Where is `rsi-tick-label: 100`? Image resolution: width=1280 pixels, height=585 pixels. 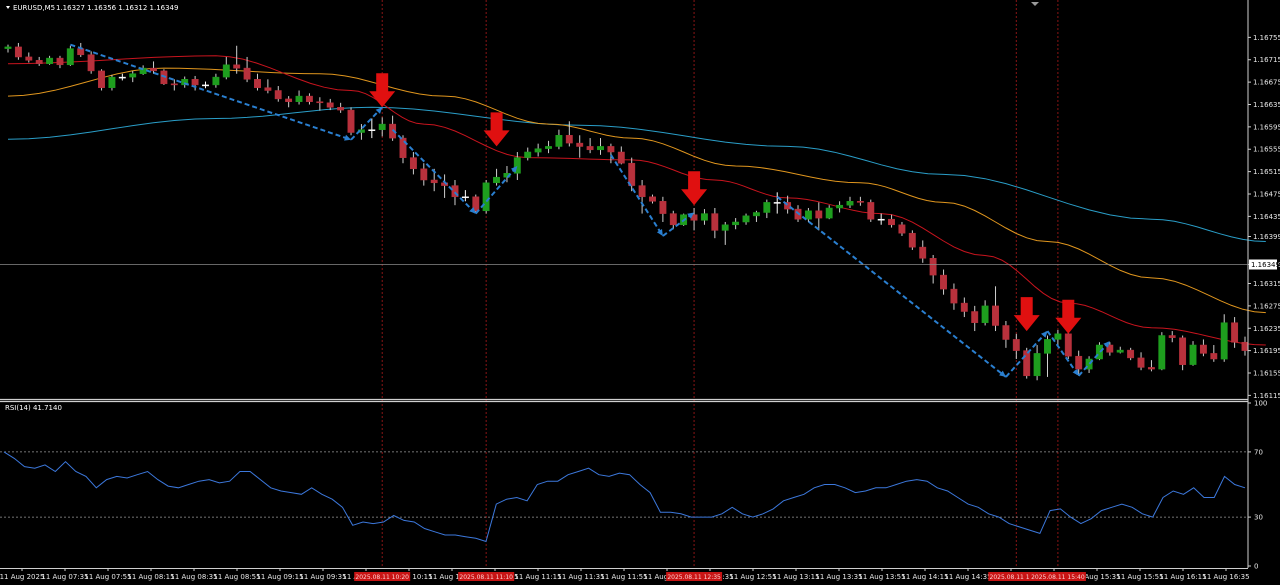
rsi-tick-label: 100 is located at coordinates (1260, 404).